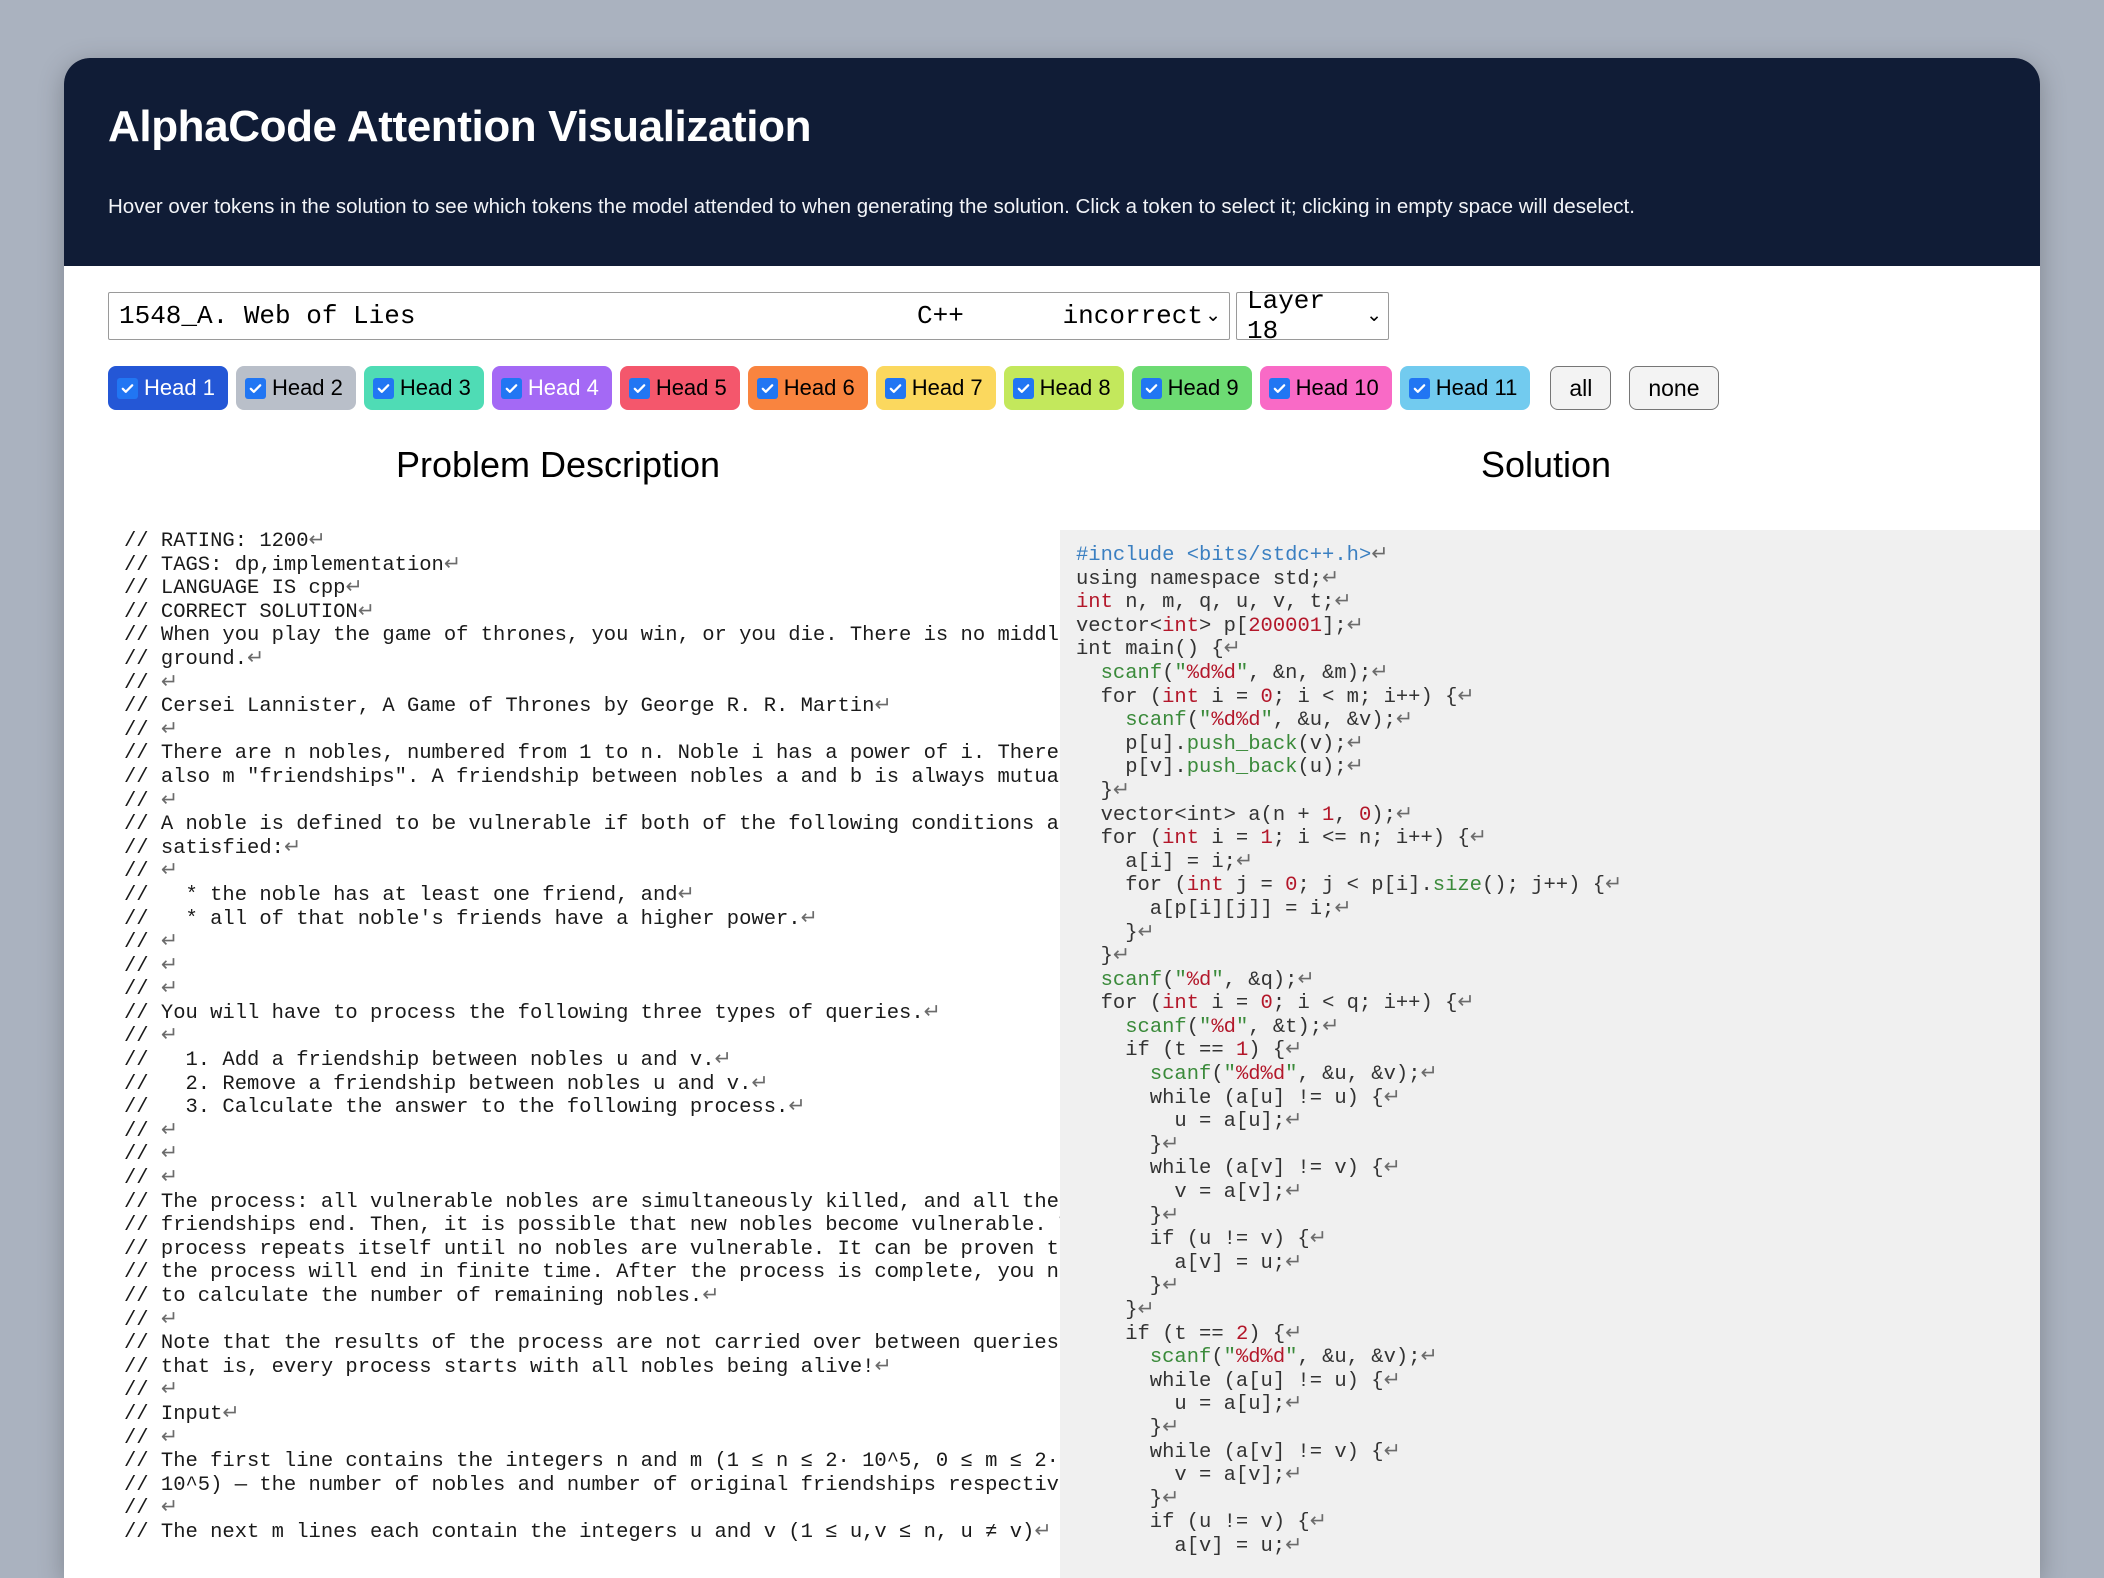 Image resolution: width=2104 pixels, height=1578 pixels. What do you see at coordinates (1558, 1358) in the screenshot?
I see `solution-line: scanf("%d%d", &u, &v);↵` at bounding box center [1558, 1358].